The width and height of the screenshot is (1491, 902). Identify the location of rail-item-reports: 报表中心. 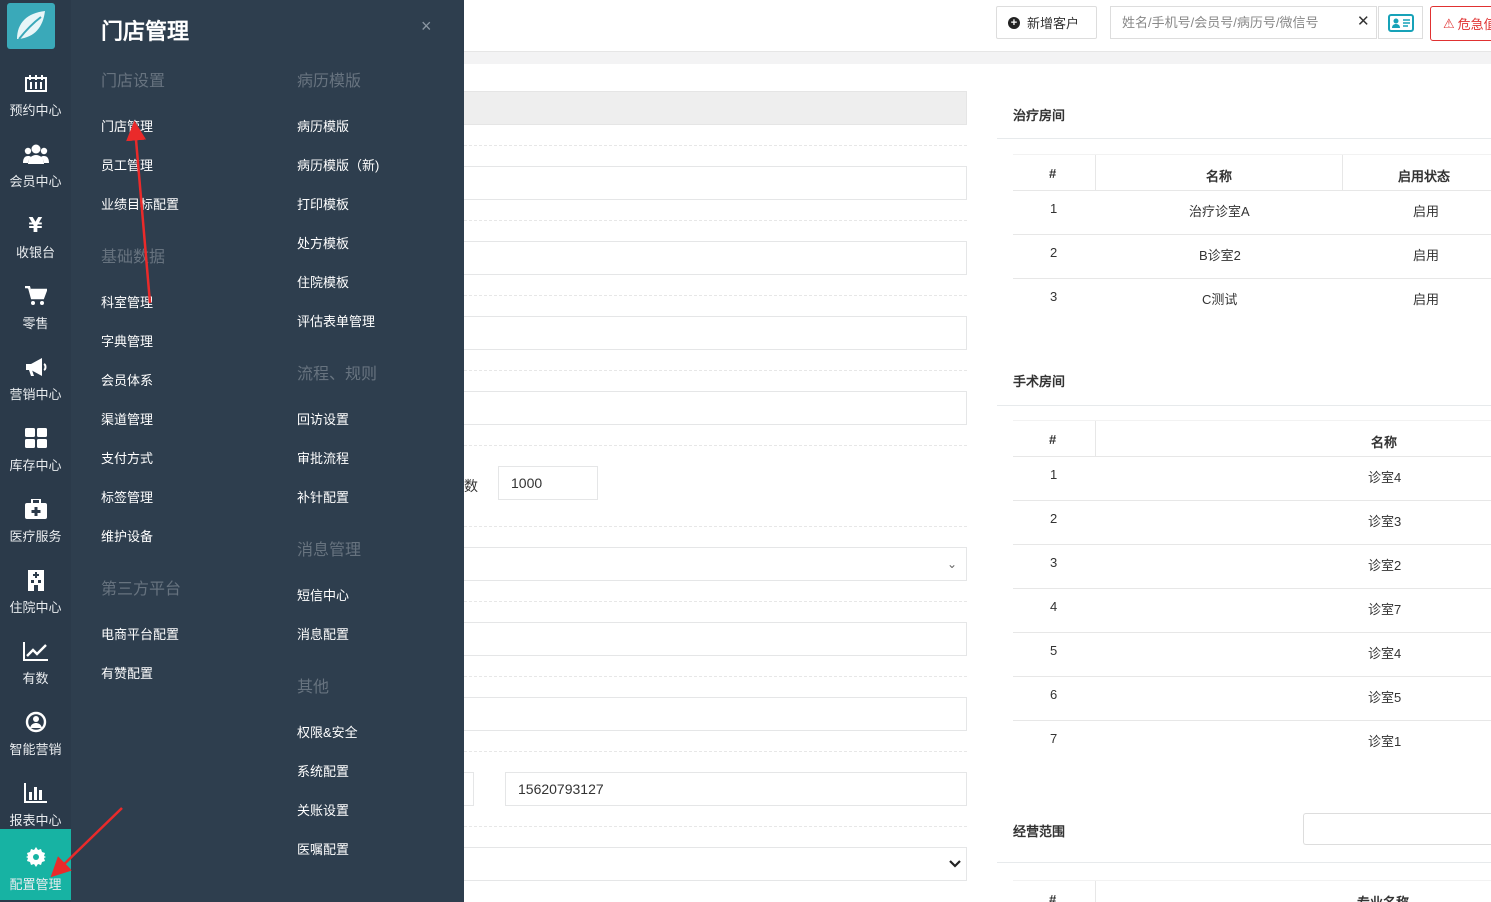
(35, 800).